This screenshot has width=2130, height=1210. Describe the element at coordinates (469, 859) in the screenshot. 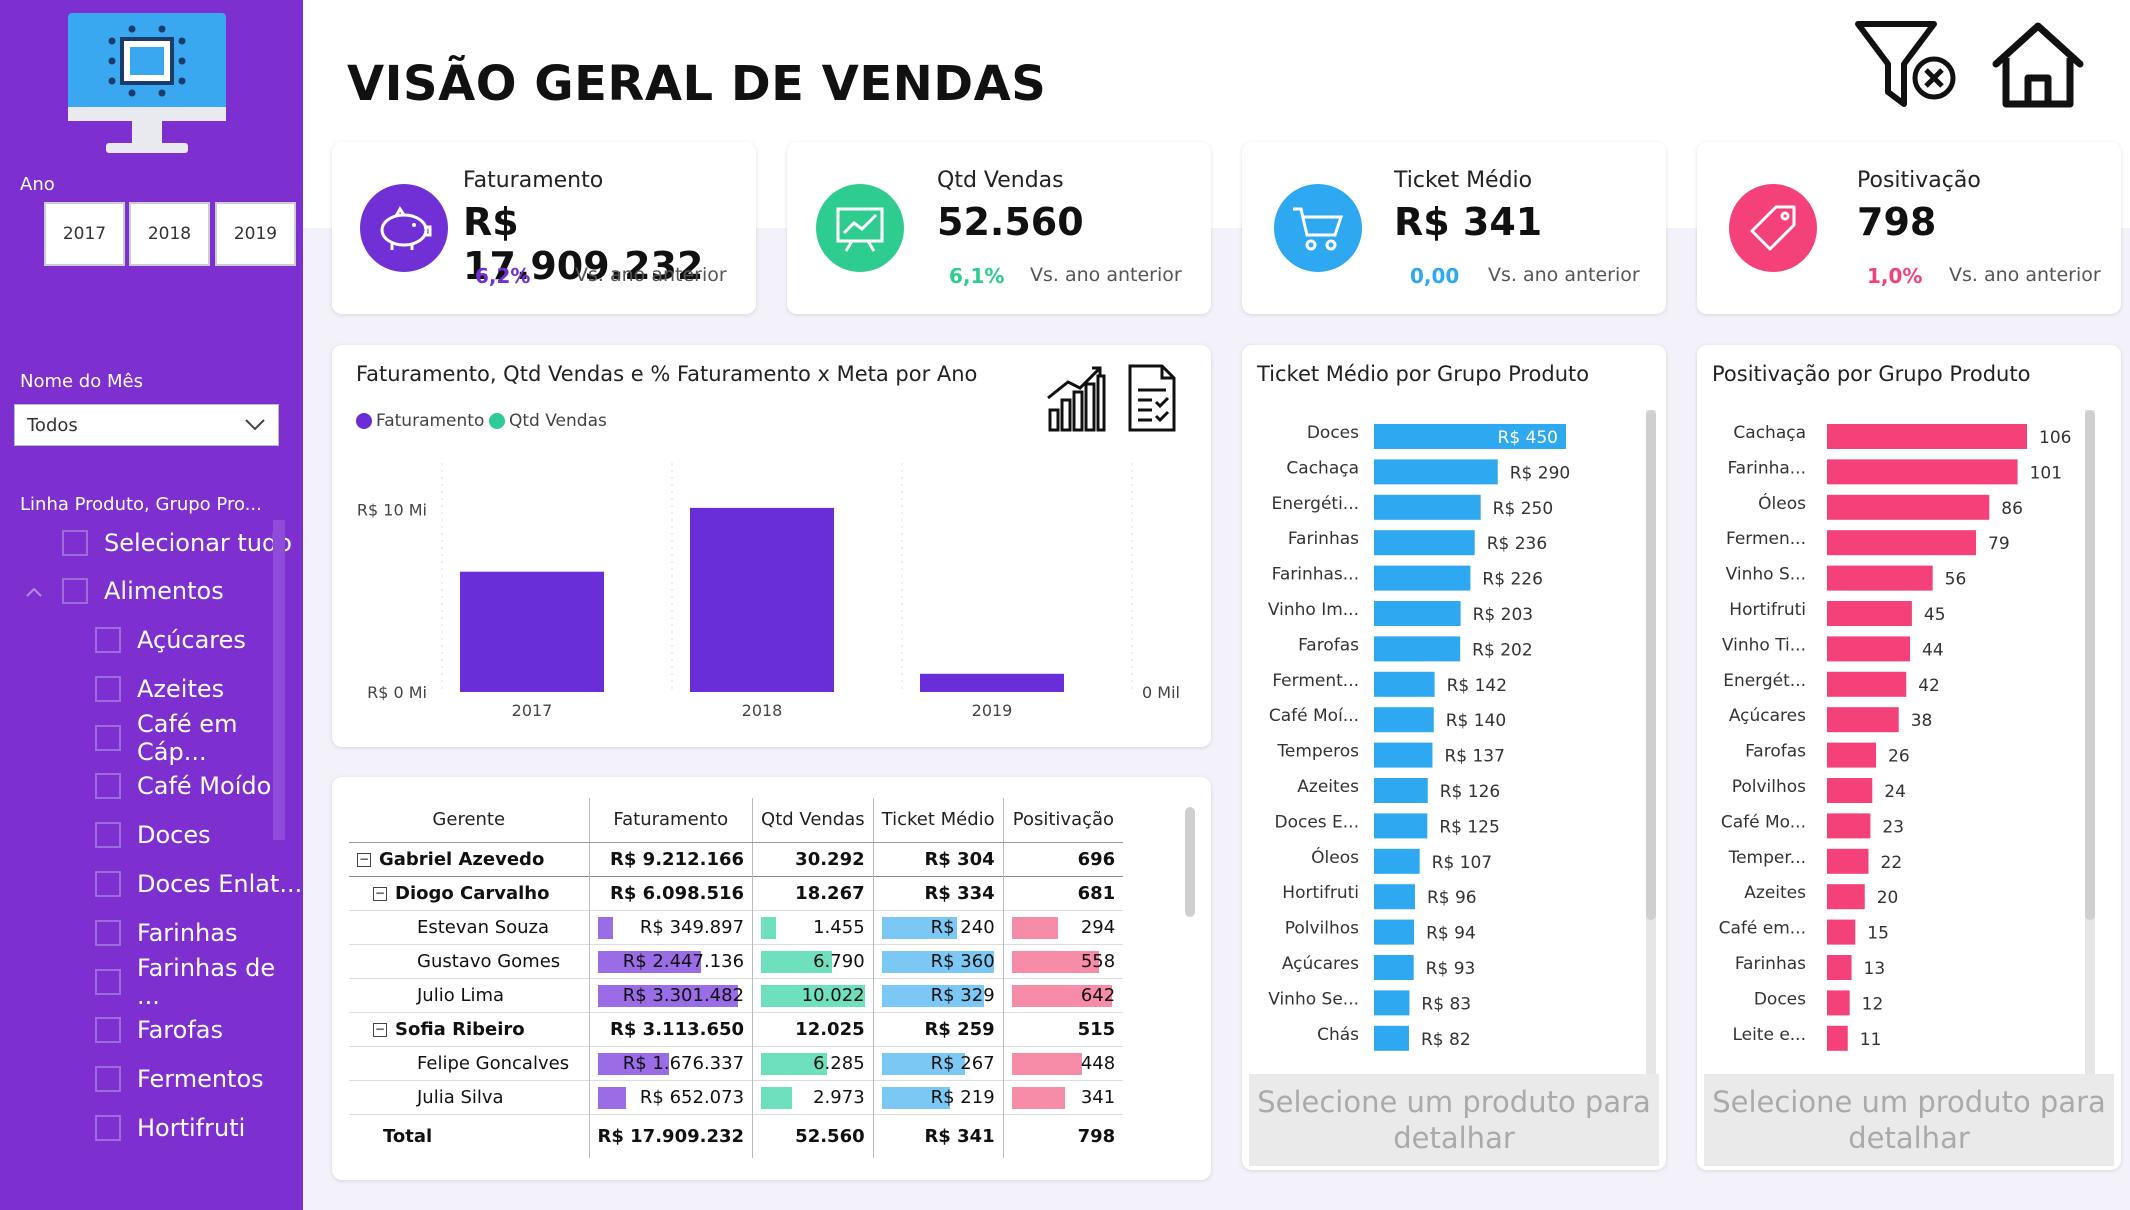

I see `cell-gerente: − Gabriel Azevedo` at that location.